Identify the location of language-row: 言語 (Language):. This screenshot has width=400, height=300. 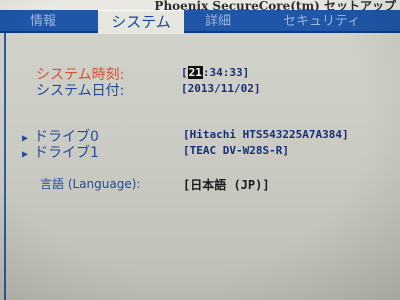
(90, 183).